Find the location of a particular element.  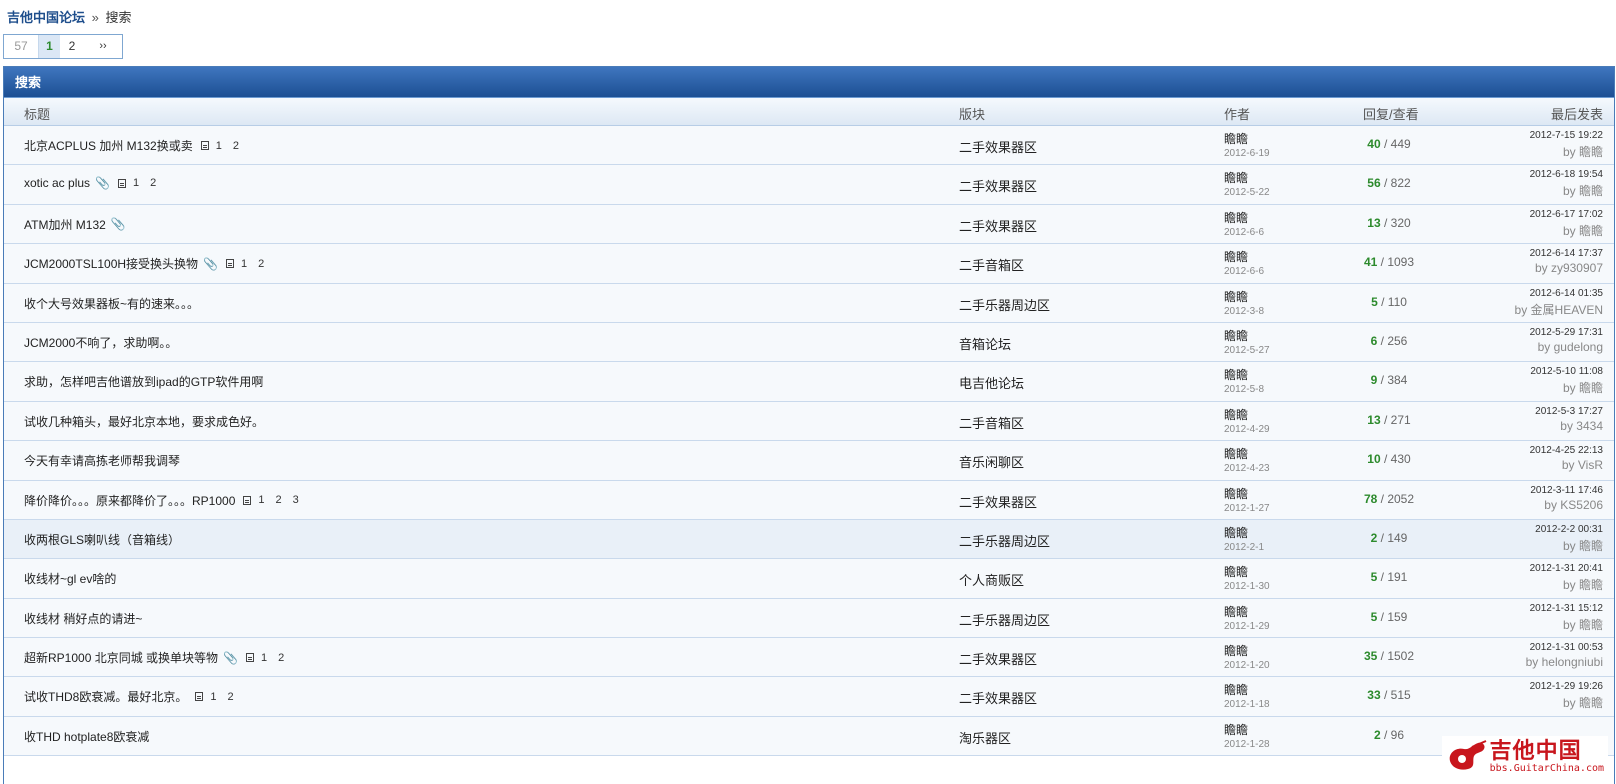

last-post-time: 2012-5-29 17:31 is located at coordinates (1566, 332).